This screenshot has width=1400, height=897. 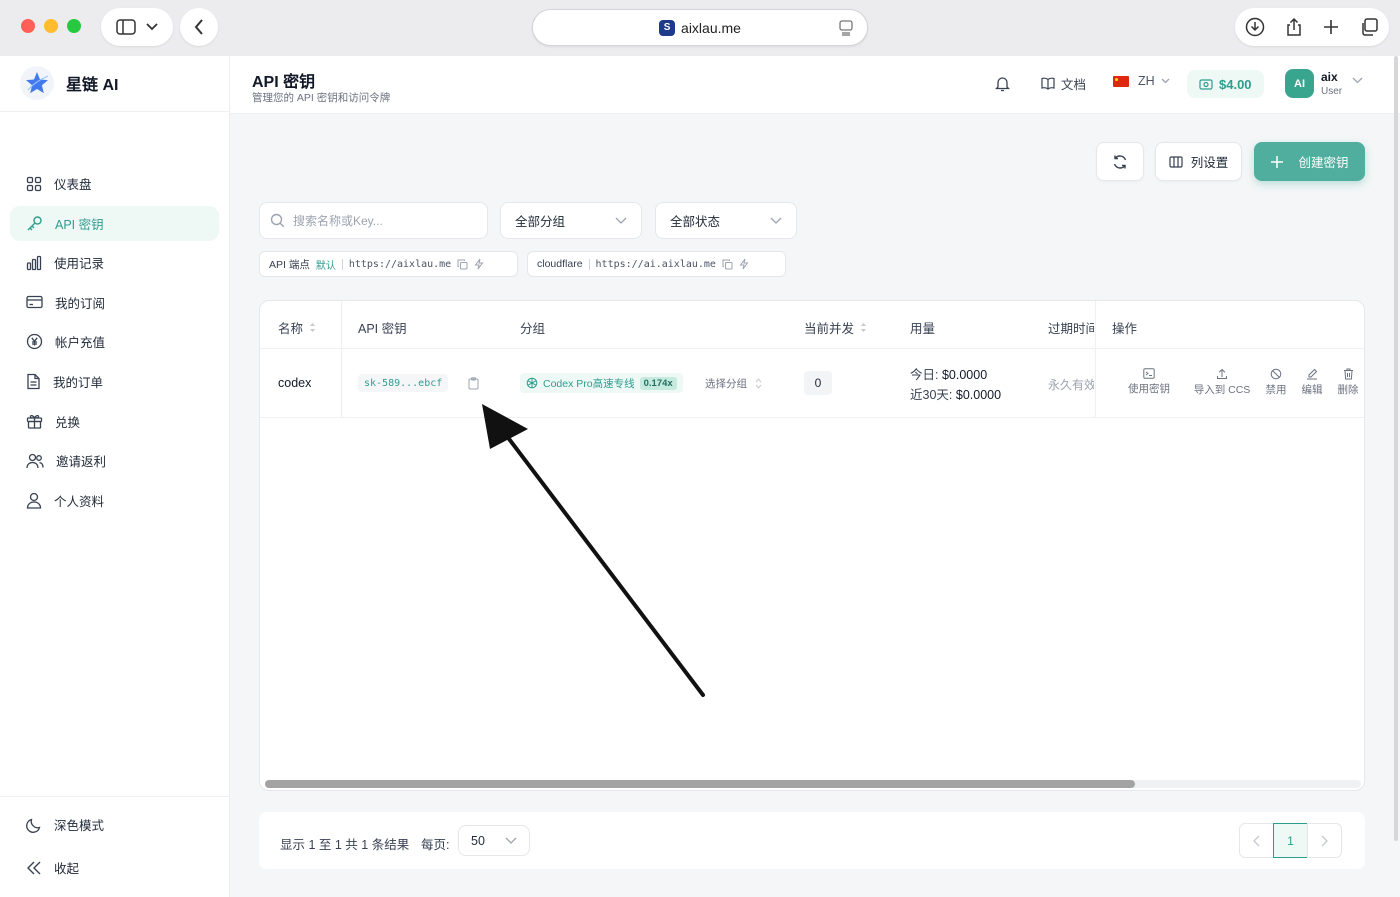 What do you see at coordinates (1276, 390) in the screenshot?
I see `action-label: 禁用` at bounding box center [1276, 390].